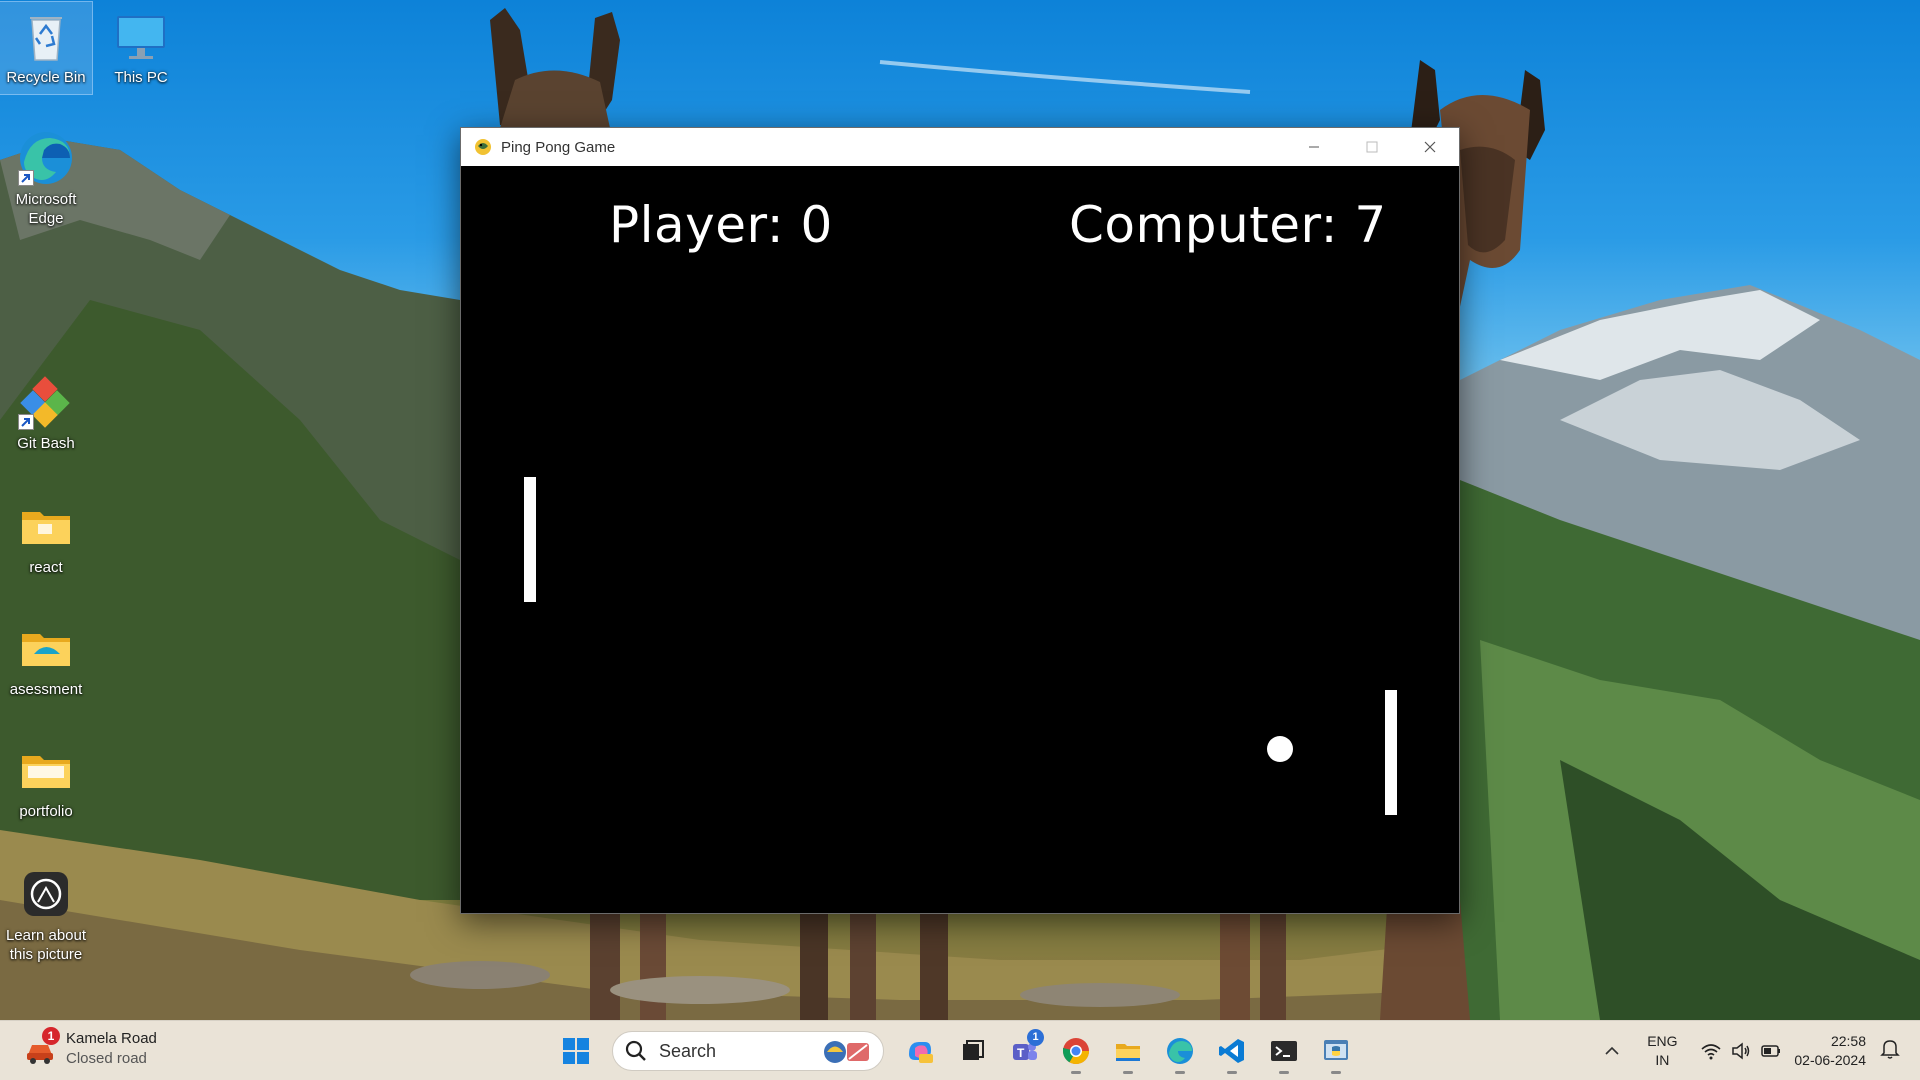 The height and width of the screenshot is (1080, 1920). Describe the element at coordinates (1035, 1037) in the screenshot. I see `teams-badge: 1` at that location.